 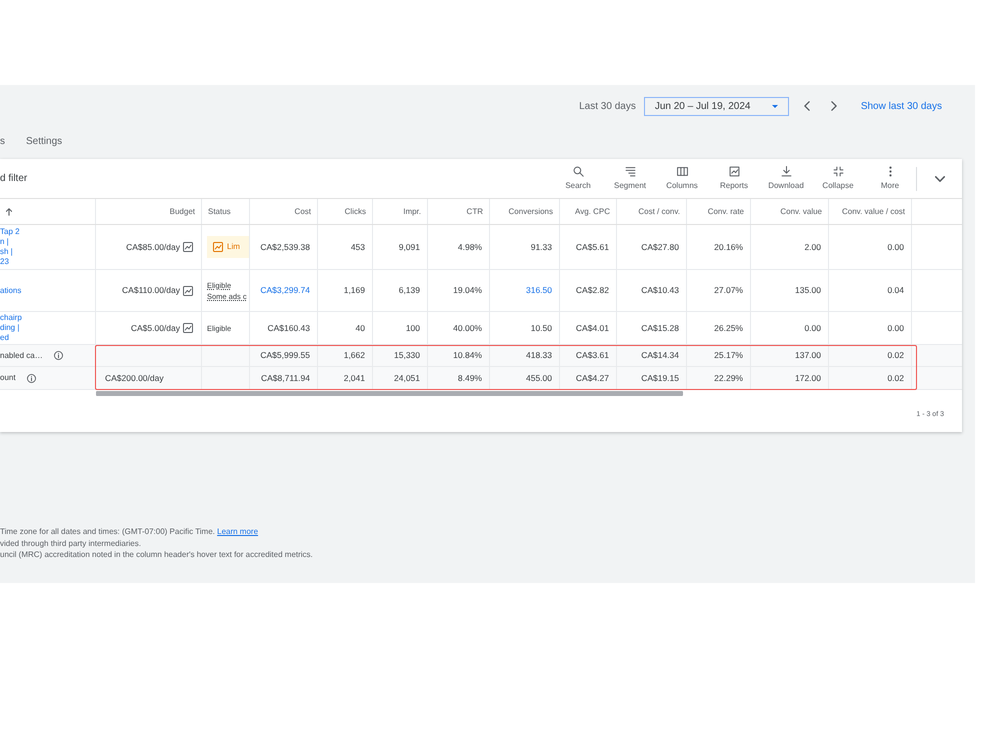 What do you see at coordinates (682, 171) in the screenshot?
I see `columns-icon` at bounding box center [682, 171].